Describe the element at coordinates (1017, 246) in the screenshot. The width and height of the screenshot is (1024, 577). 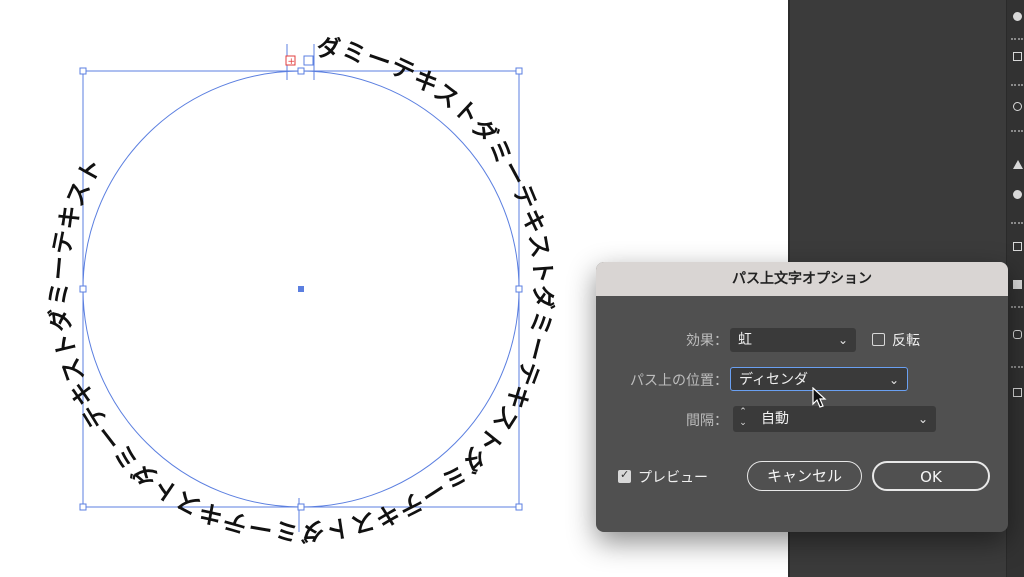
I see `dock-layers-icon` at that location.